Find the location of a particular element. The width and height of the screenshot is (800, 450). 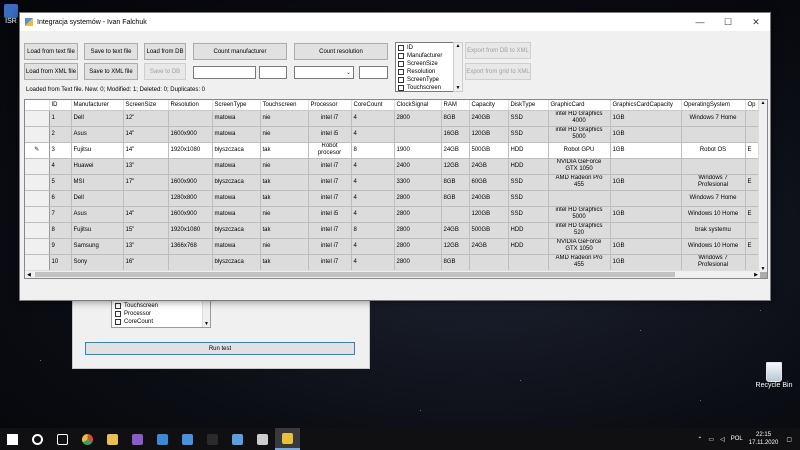

network-icon: ▭ is located at coordinates (711, 439).